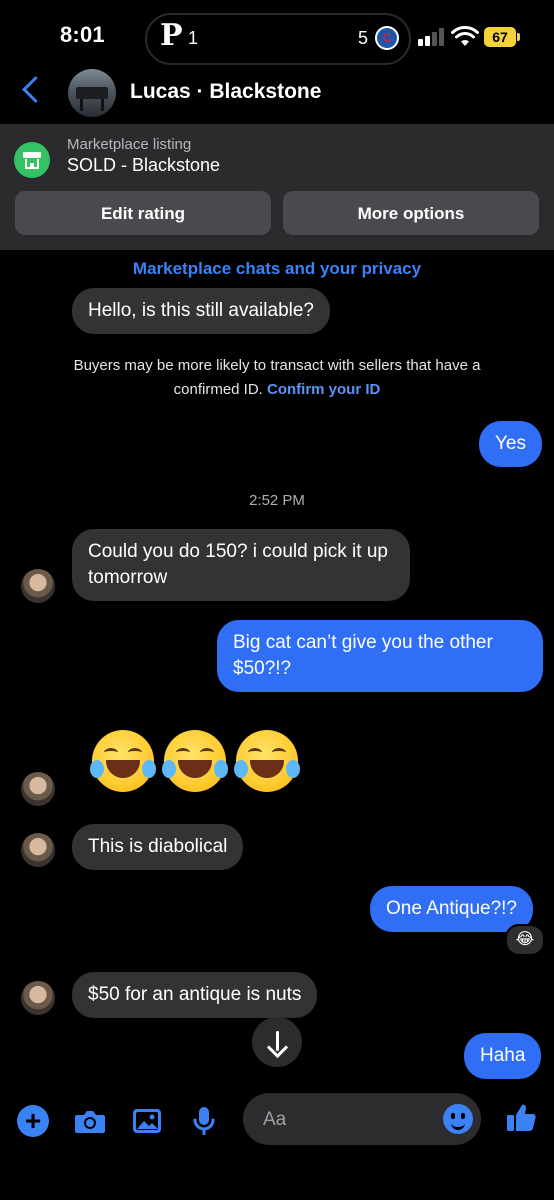 The width and height of the screenshot is (554, 1200). Describe the element at coordinates (518, 37) in the screenshot. I see `battery-tip` at that location.